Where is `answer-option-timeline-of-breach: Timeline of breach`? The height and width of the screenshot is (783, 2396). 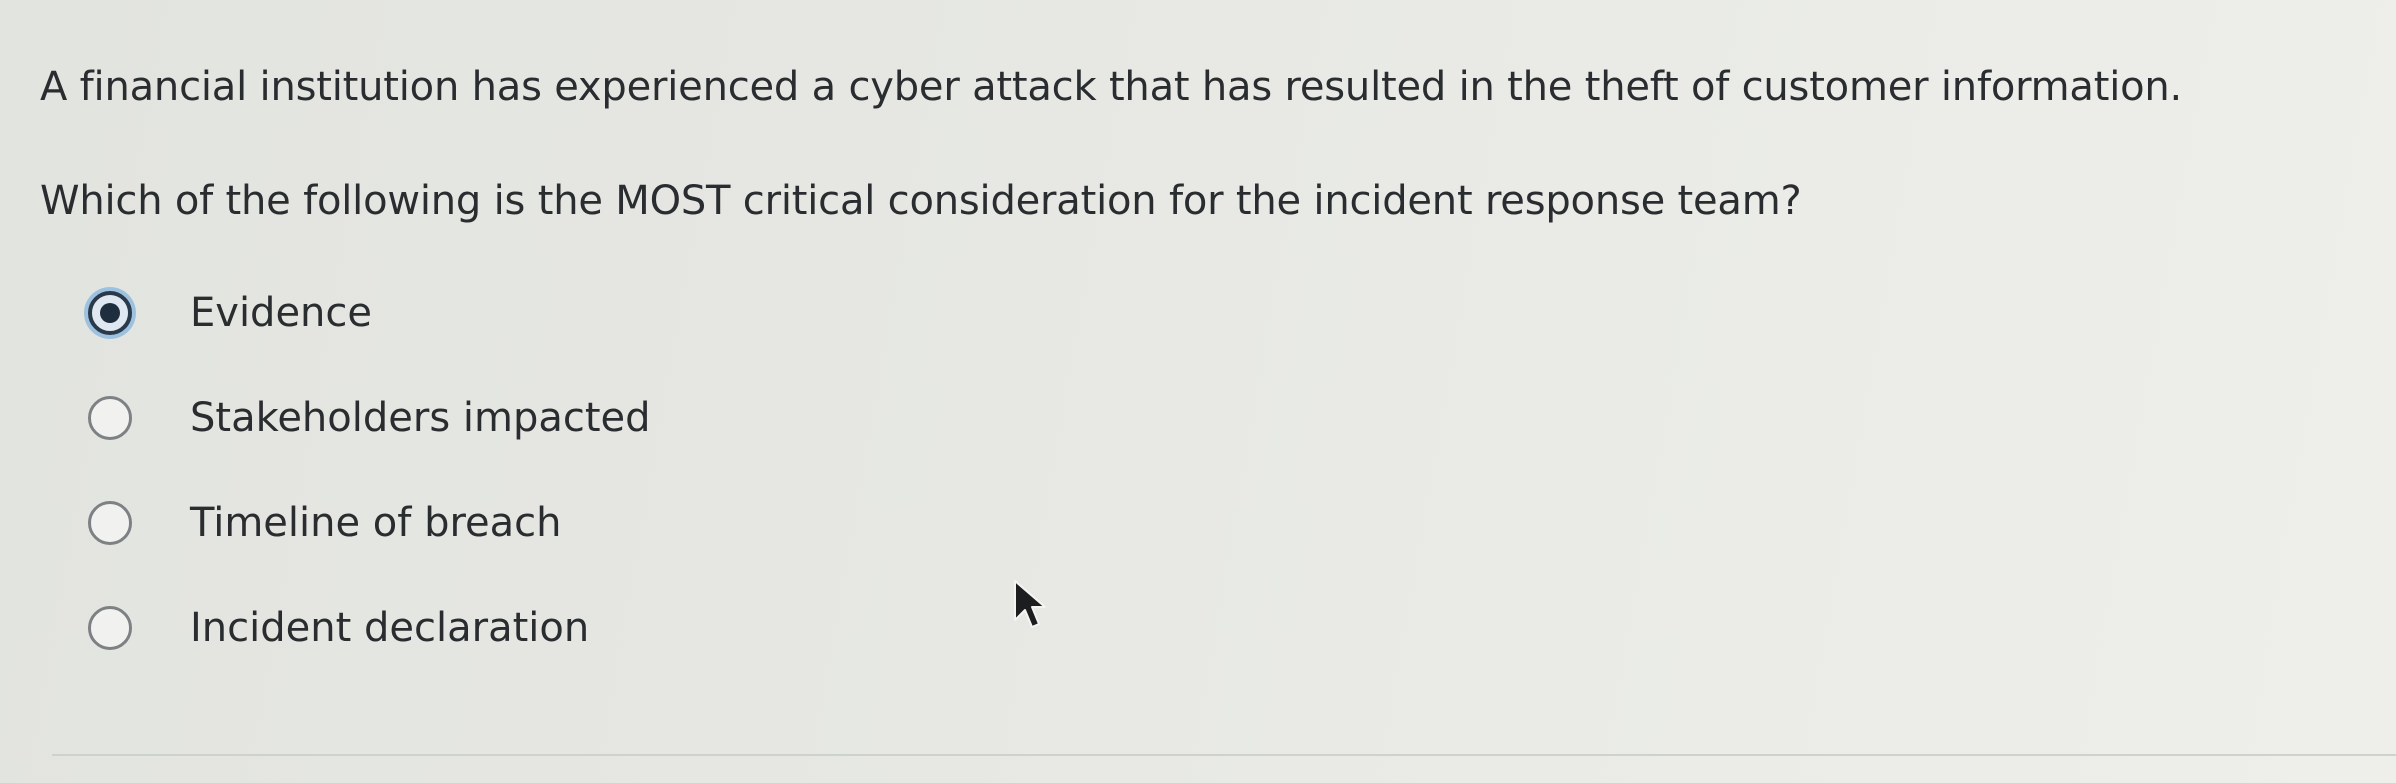
answer-option-timeline-of-breach: Timeline of breach is located at coordinates (324, 523).